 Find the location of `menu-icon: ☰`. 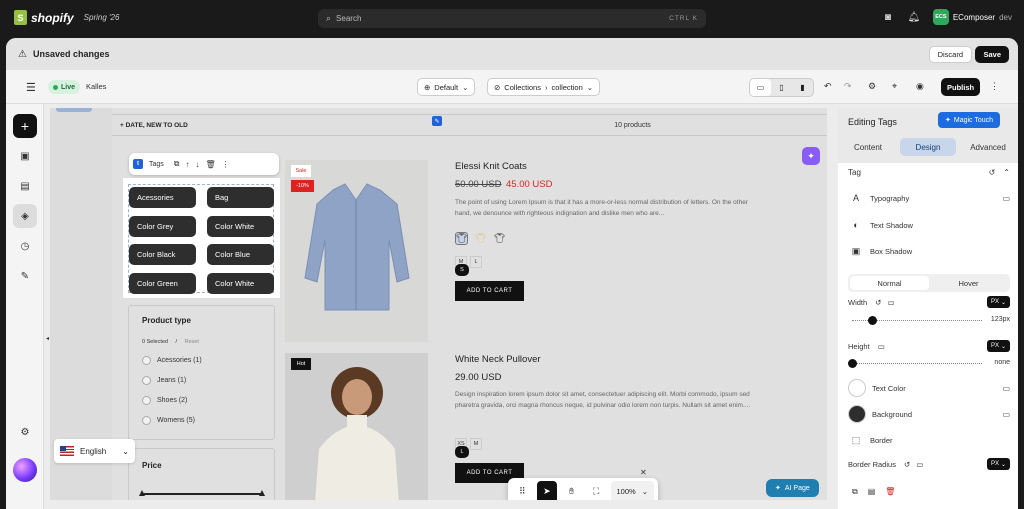

menu-icon: ☰ is located at coordinates (31, 87).